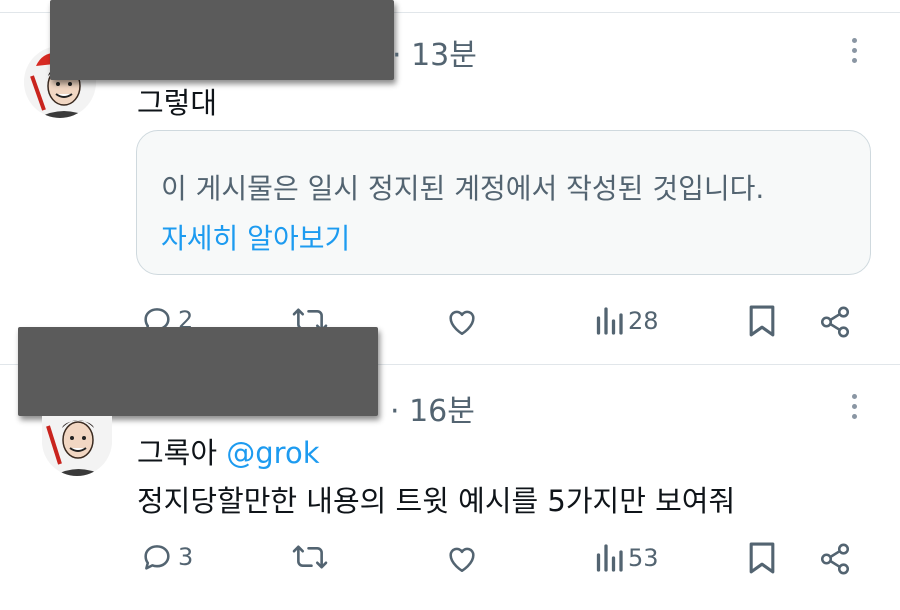  I want to click on views-count: 53, so click(643, 558).